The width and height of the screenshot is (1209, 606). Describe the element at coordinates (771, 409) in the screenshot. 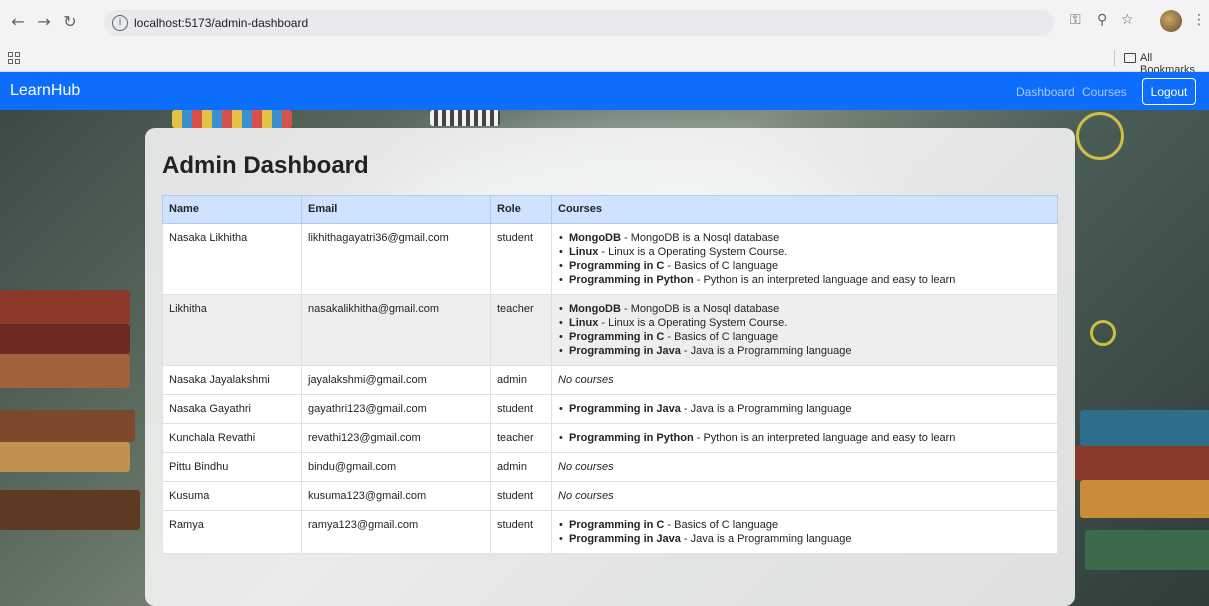

I see `course-description: Java is a Programming language` at that location.